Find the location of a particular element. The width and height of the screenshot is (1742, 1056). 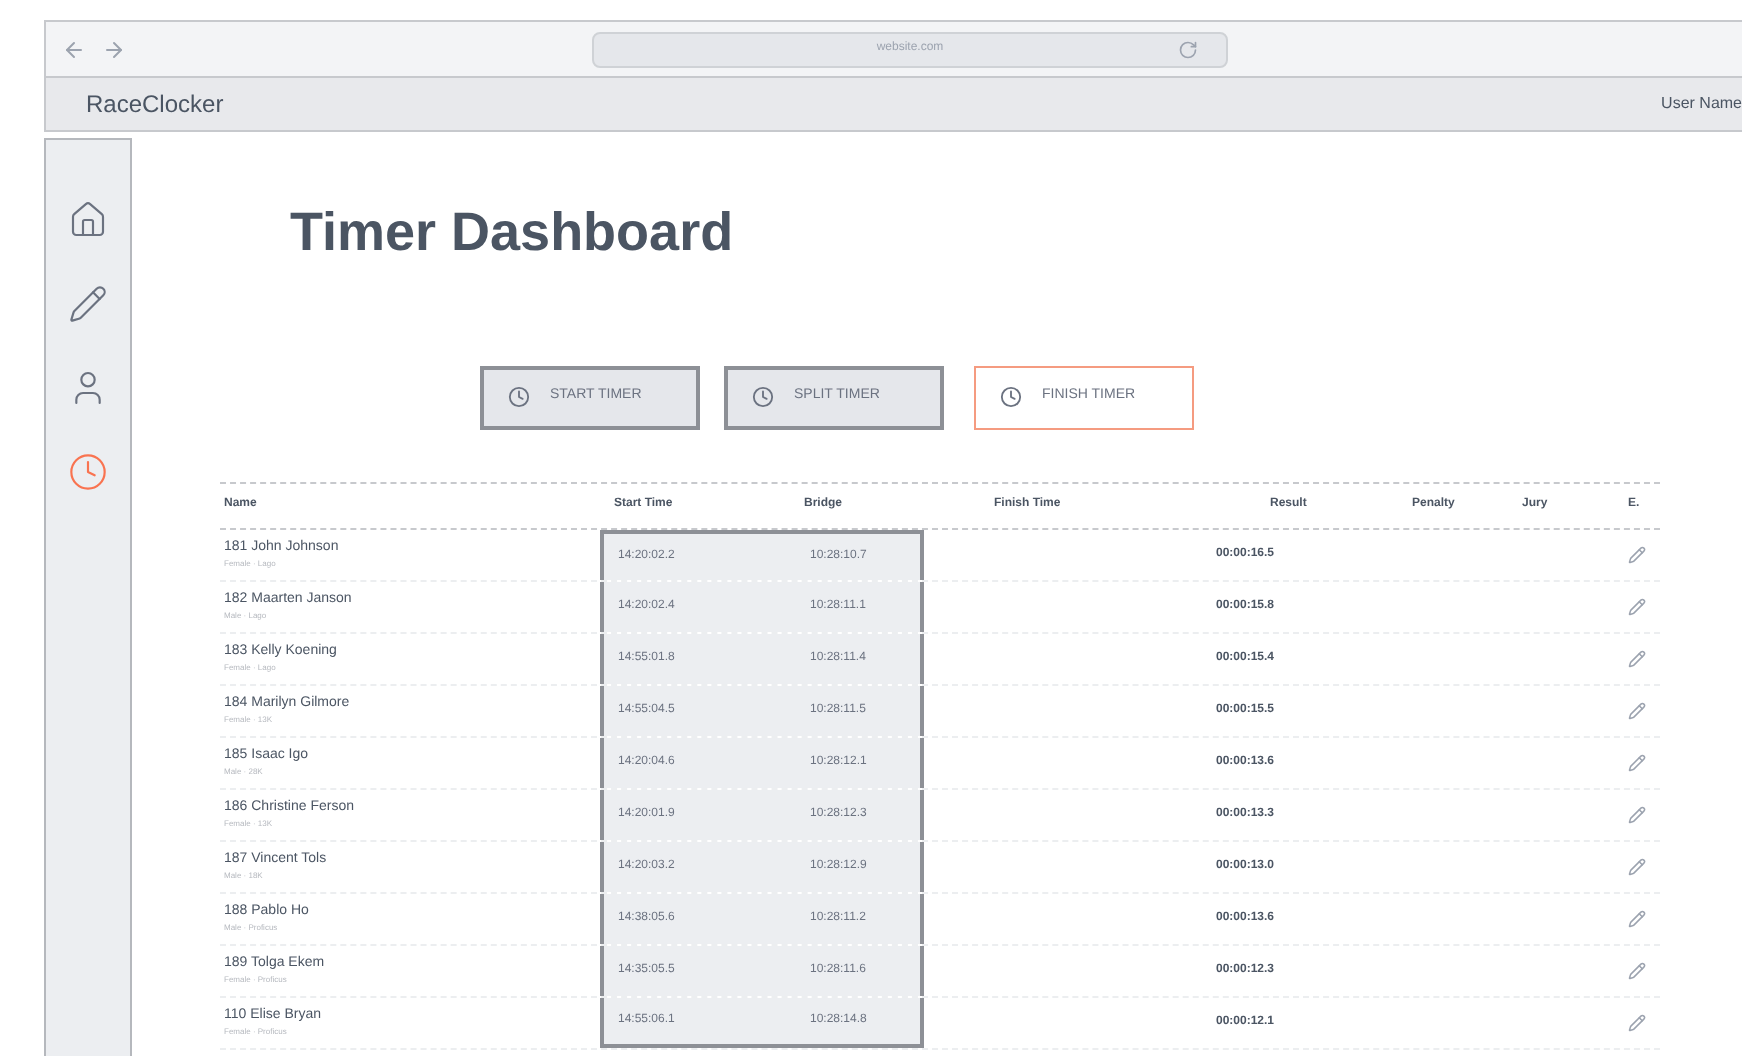

user-name: User Name is located at coordinates (1701, 104).